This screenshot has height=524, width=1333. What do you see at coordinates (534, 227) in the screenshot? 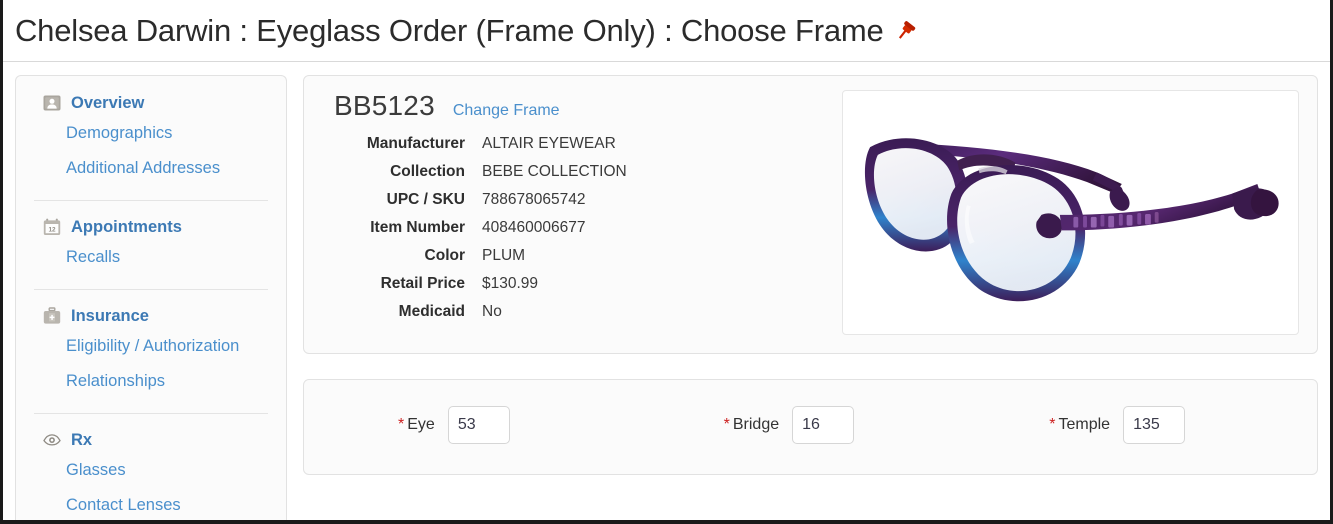
I see `spec-value: 408460006677` at bounding box center [534, 227].